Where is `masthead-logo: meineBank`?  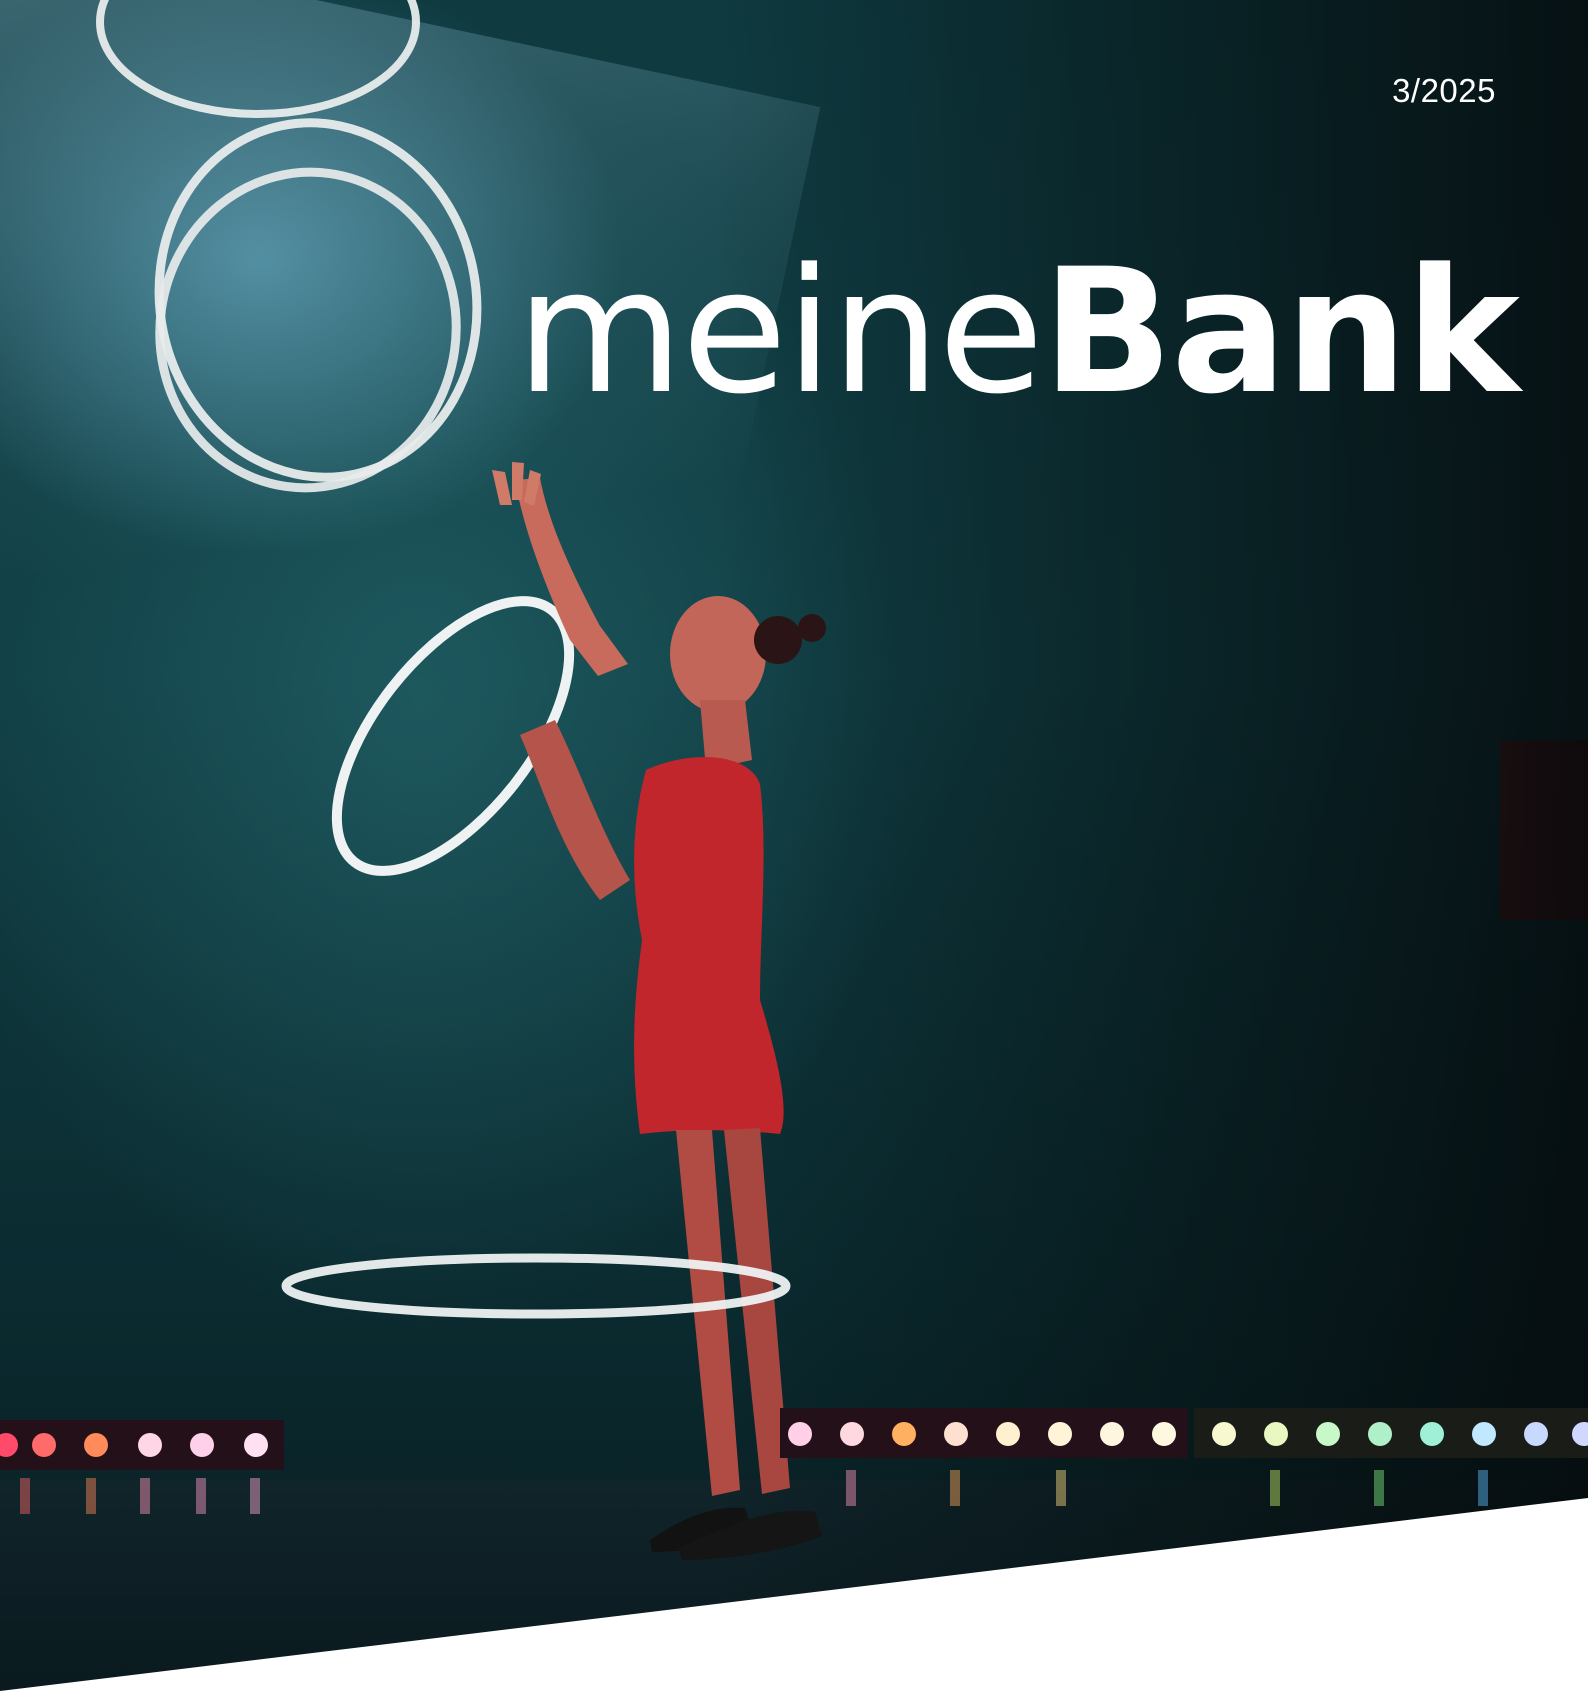 masthead-logo: meineBank is located at coordinates (1018, 332).